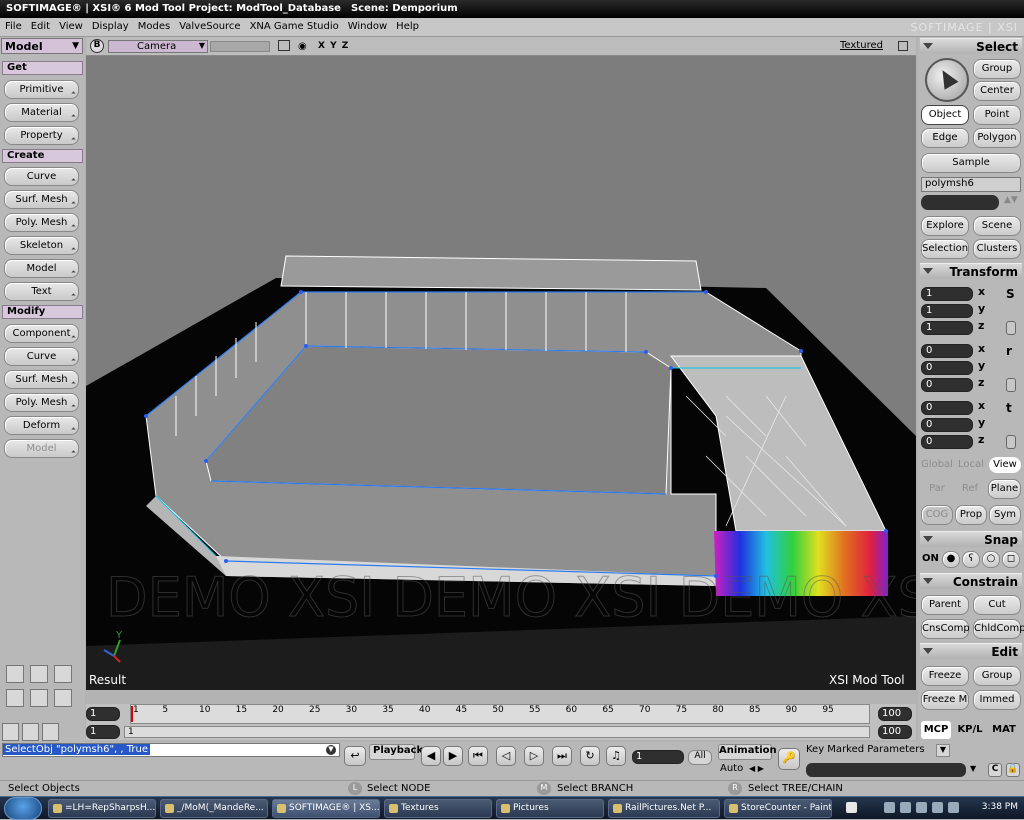 This screenshot has height=820, width=1024. Describe the element at coordinates (984, 382) in the screenshot. I see `rotate-z-label: z` at that location.